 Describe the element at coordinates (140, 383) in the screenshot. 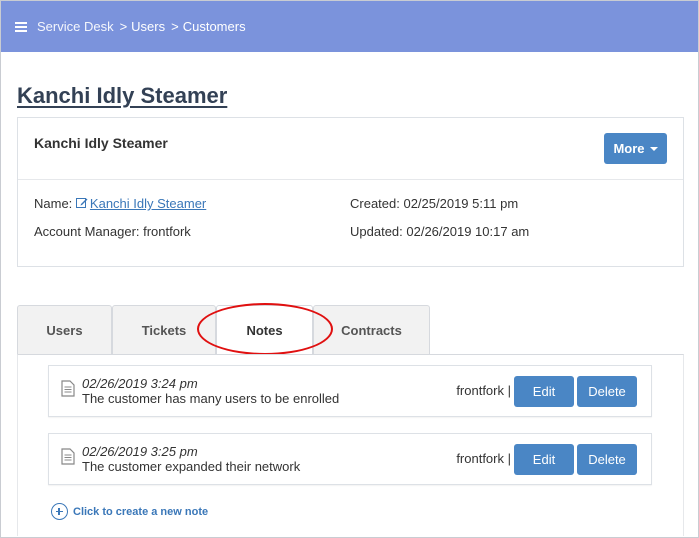

I see `note-date: 02/26/2019 3:24 pm` at that location.